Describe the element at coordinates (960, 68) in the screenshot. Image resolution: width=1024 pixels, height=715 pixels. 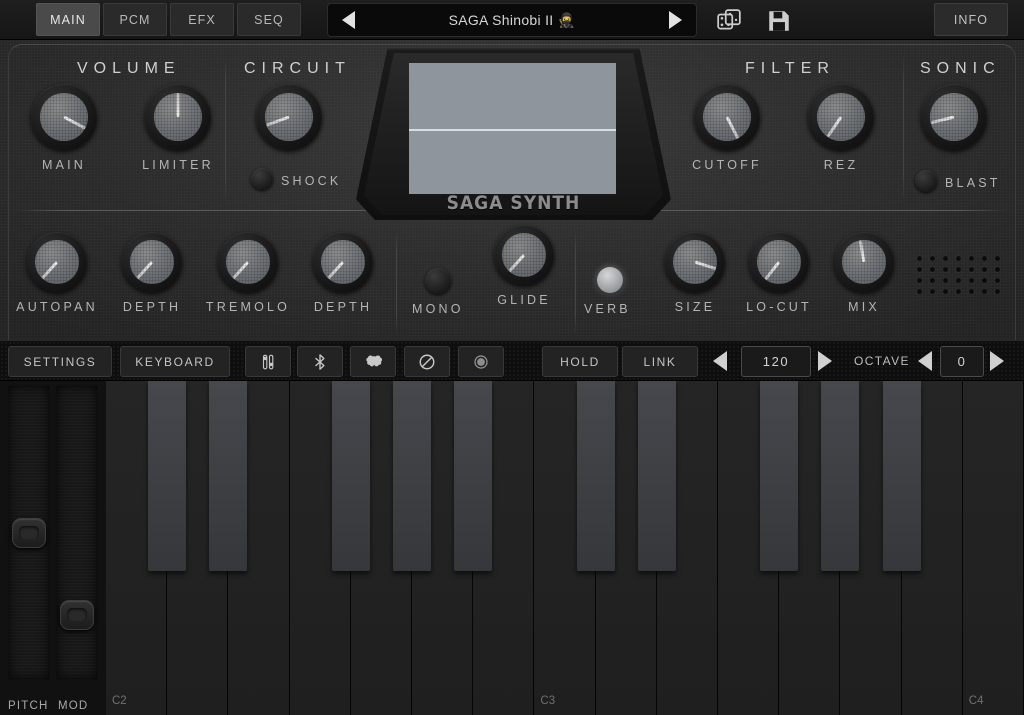
I see `section-title-sonic: SONIC` at that location.